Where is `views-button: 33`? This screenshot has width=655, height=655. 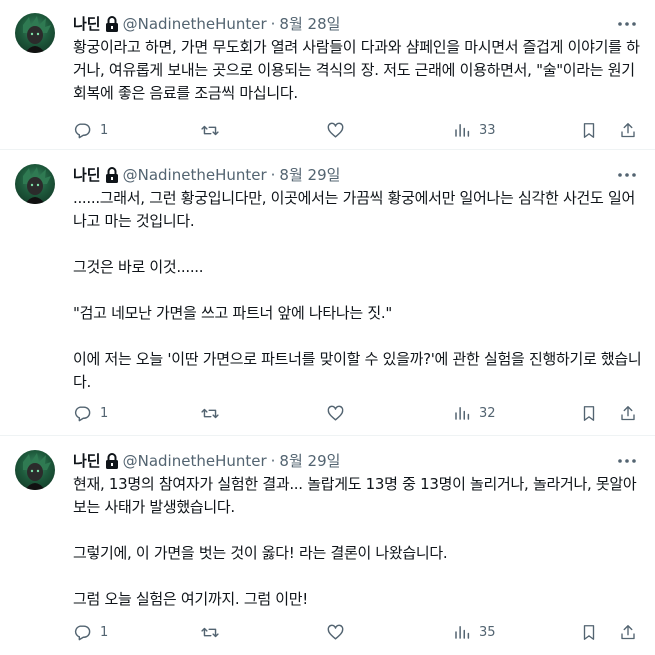 views-button: 33 is located at coordinates (474, 130).